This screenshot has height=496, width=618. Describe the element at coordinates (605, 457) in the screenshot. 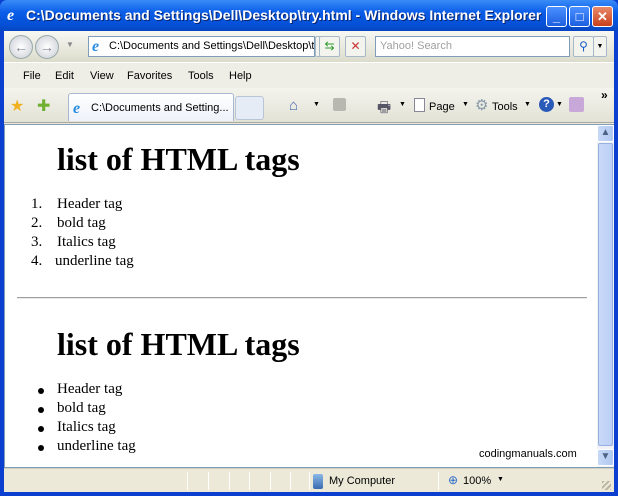

I see `scroll-down-button: ▼` at that location.